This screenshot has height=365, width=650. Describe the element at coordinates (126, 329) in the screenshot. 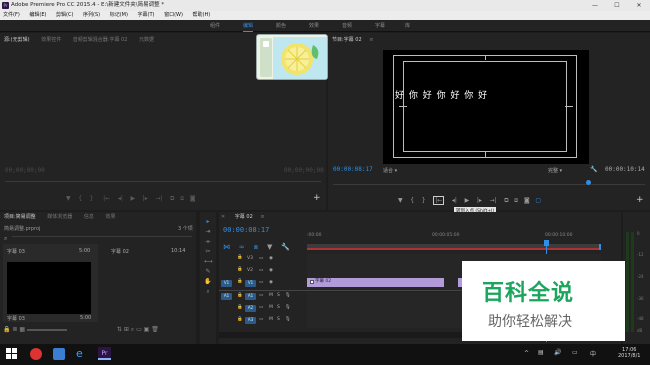

I see `automate-icon: ⊞` at that location.